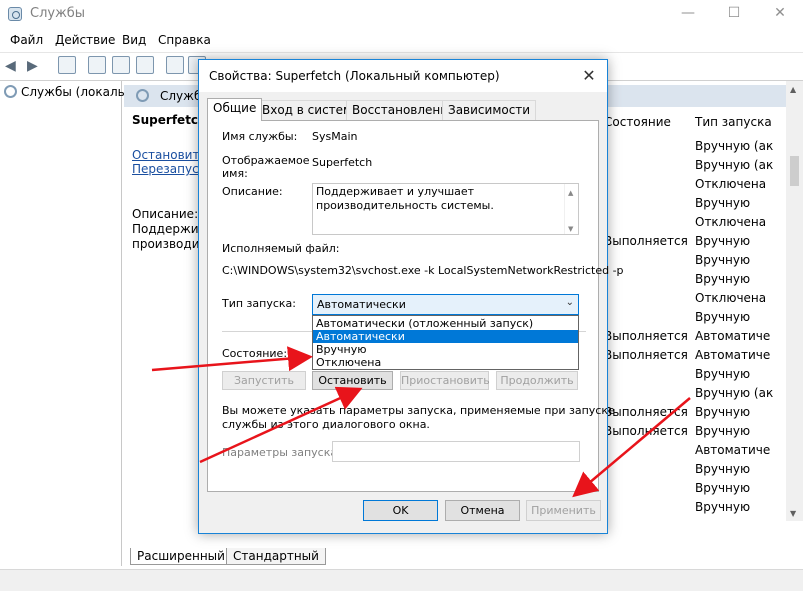 This screenshot has width=803, height=591. Describe the element at coordinates (259, 303) in the screenshot. I see `startup-type-label: Тип запуска:` at that location.